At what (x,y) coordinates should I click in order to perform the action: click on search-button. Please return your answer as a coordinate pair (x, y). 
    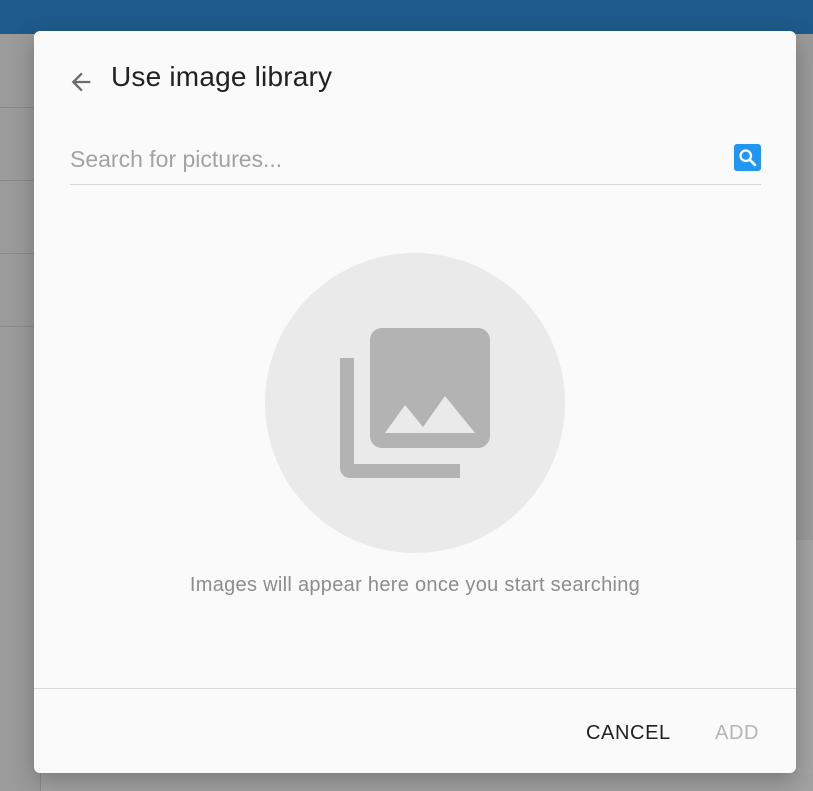
    Looking at the image, I should click on (747, 157).